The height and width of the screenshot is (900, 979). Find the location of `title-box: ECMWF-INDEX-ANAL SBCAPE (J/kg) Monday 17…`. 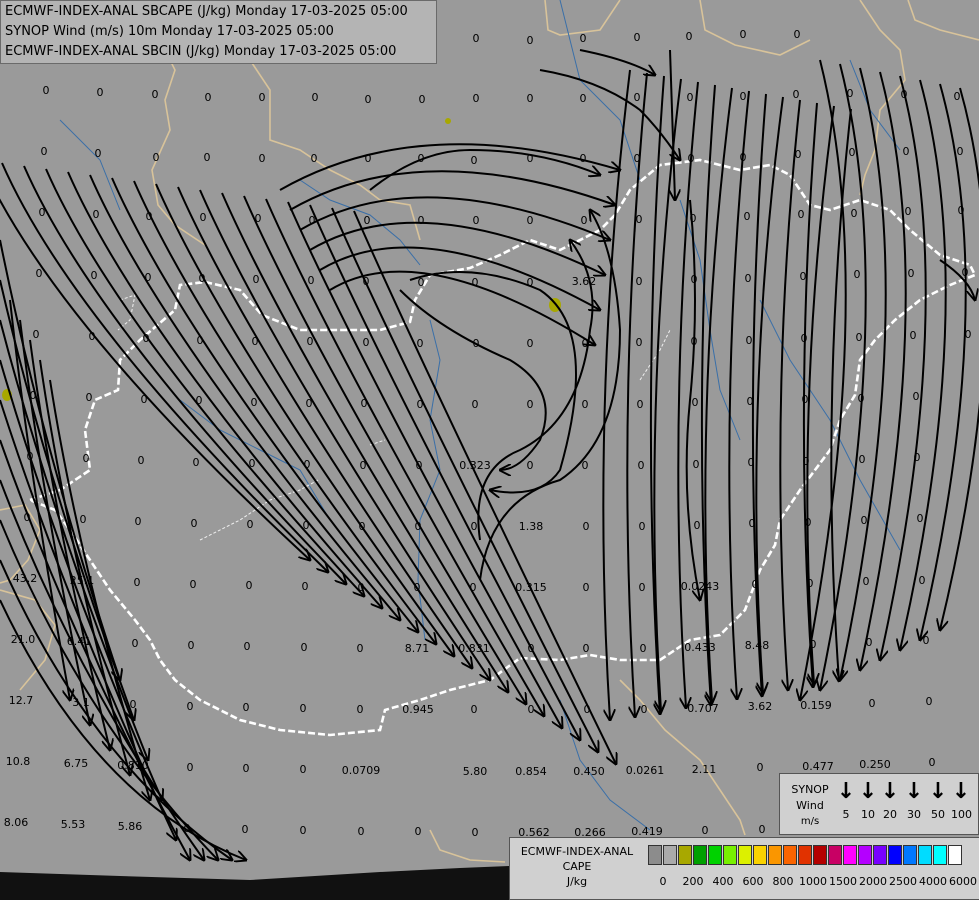

title-box: ECMWF-INDEX-ANAL SBCAPE (J/kg) Monday 17… is located at coordinates (218, 32).